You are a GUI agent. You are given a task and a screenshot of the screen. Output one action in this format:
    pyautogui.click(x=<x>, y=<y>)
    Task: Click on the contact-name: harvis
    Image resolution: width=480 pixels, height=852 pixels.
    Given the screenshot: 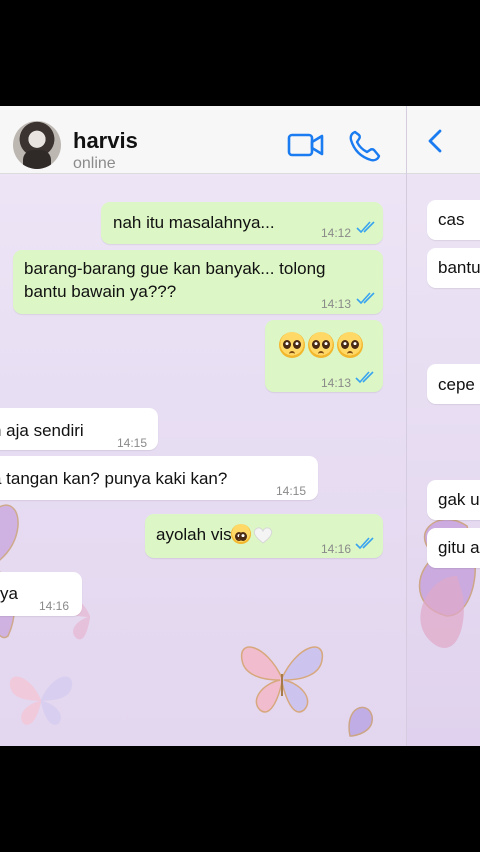 What is the action you would take?
    pyautogui.click(x=105, y=141)
    